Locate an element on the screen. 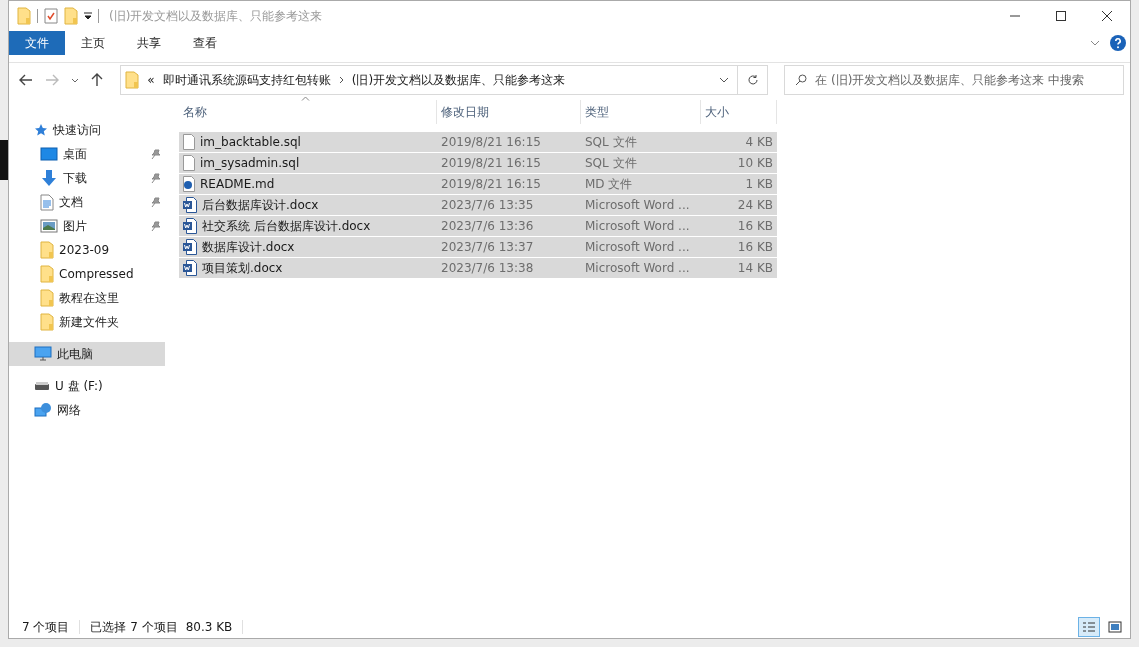 This screenshot has height=647, width=1139. item-count: 7 个项目 is located at coordinates (46, 627).